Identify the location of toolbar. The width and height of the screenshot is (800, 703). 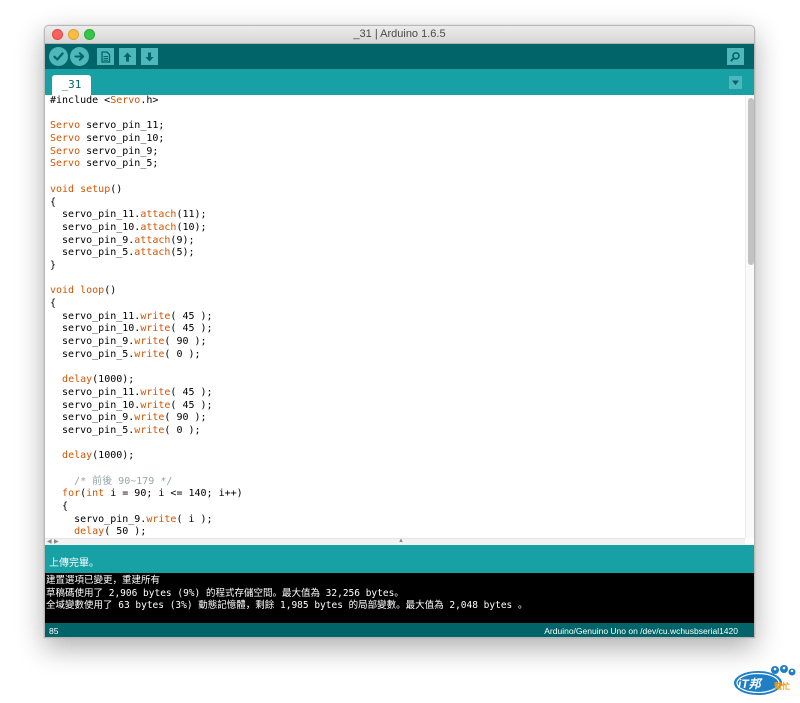
(399, 56).